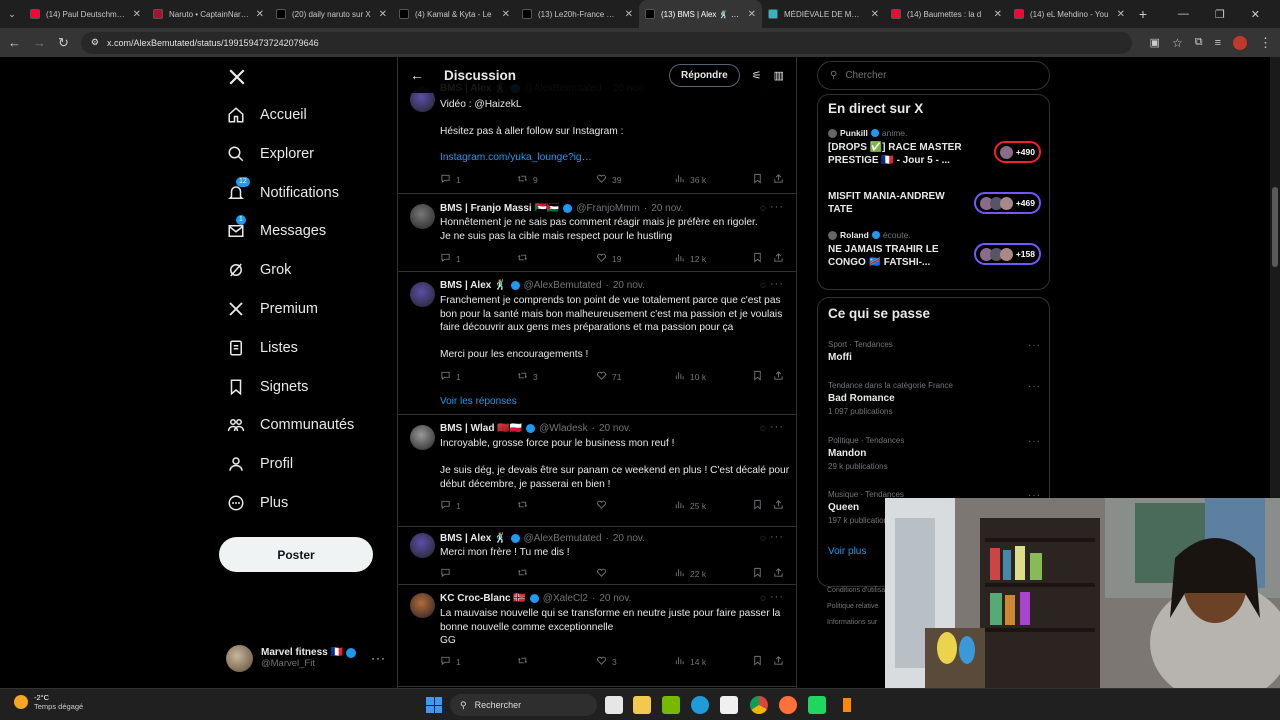  Describe the element at coordinates (847, 551) in the screenshot. I see `show-more-link: Voir plus` at that location.